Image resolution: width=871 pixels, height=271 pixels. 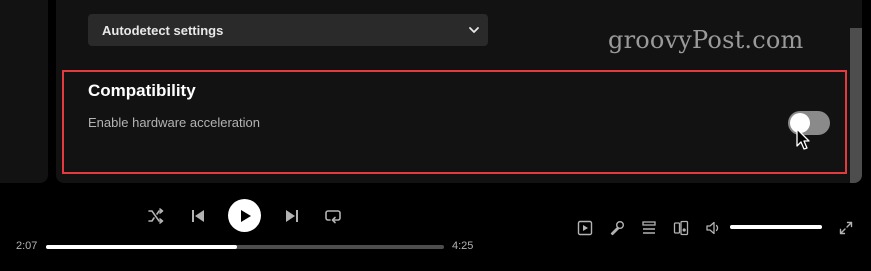 What do you see at coordinates (288, 30) in the screenshot?
I see `settings-select: Autodetect settings` at bounding box center [288, 30].